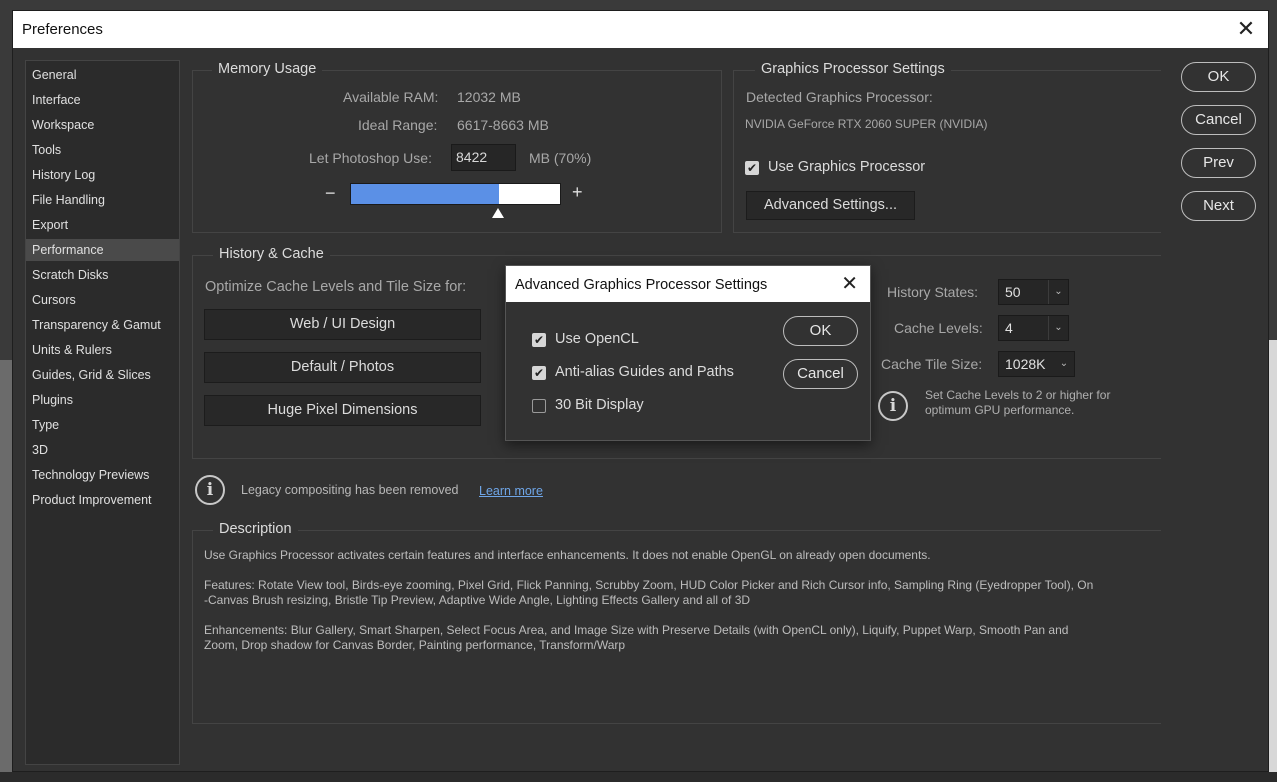 The height and width of the screenshot is (782, 1277). What do you see at coordinates (638, 777) in the screenshot?
I see `background-canvas-bottom` at bounding box center [638, 777].